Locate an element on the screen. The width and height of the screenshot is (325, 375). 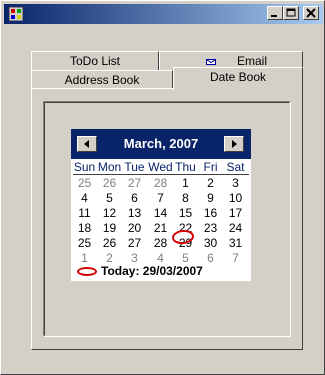
calendar-day: 30 is located at coordinates (210, 243).